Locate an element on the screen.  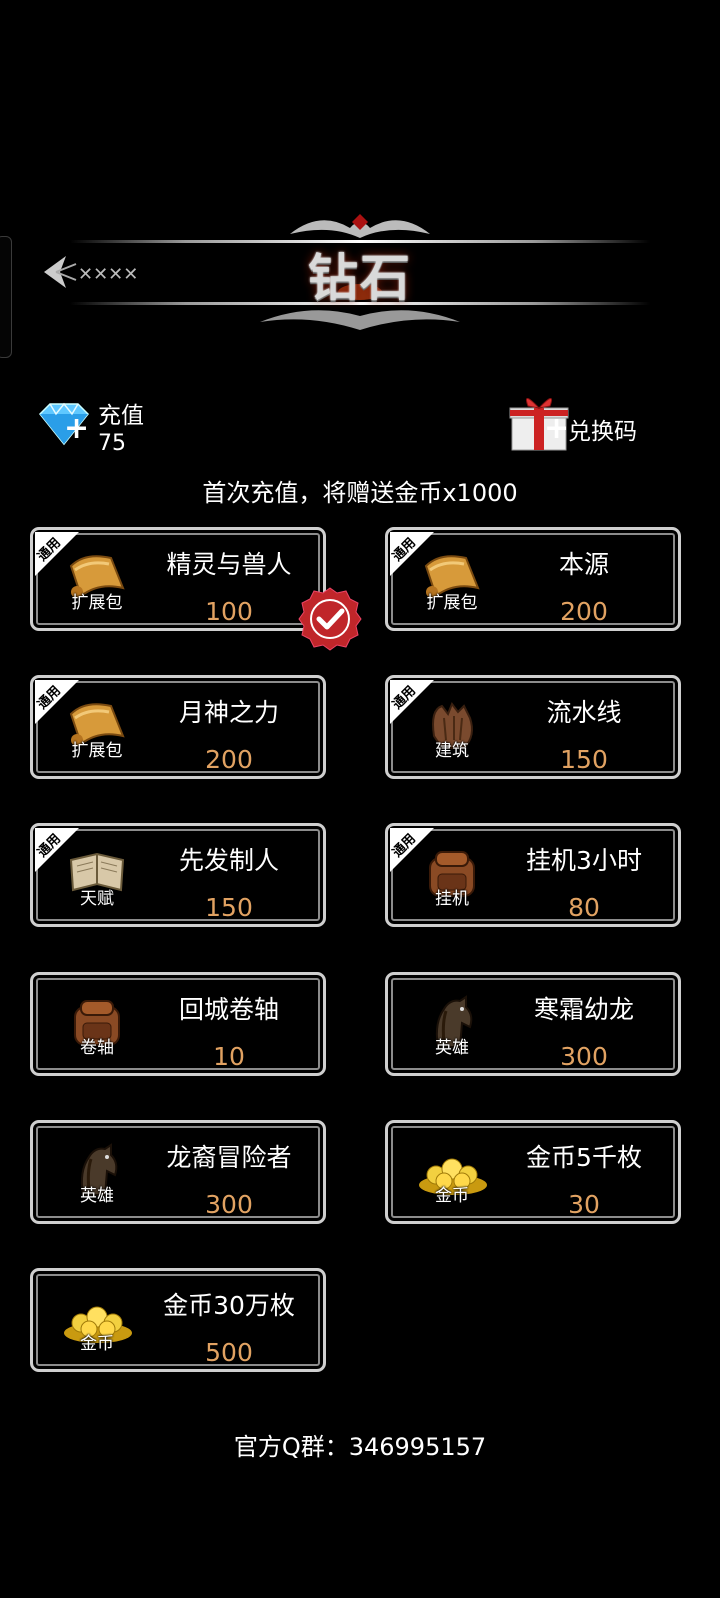
header-banner: ✕✕✕✕ 钻石 is located at coordinates (360, 277).